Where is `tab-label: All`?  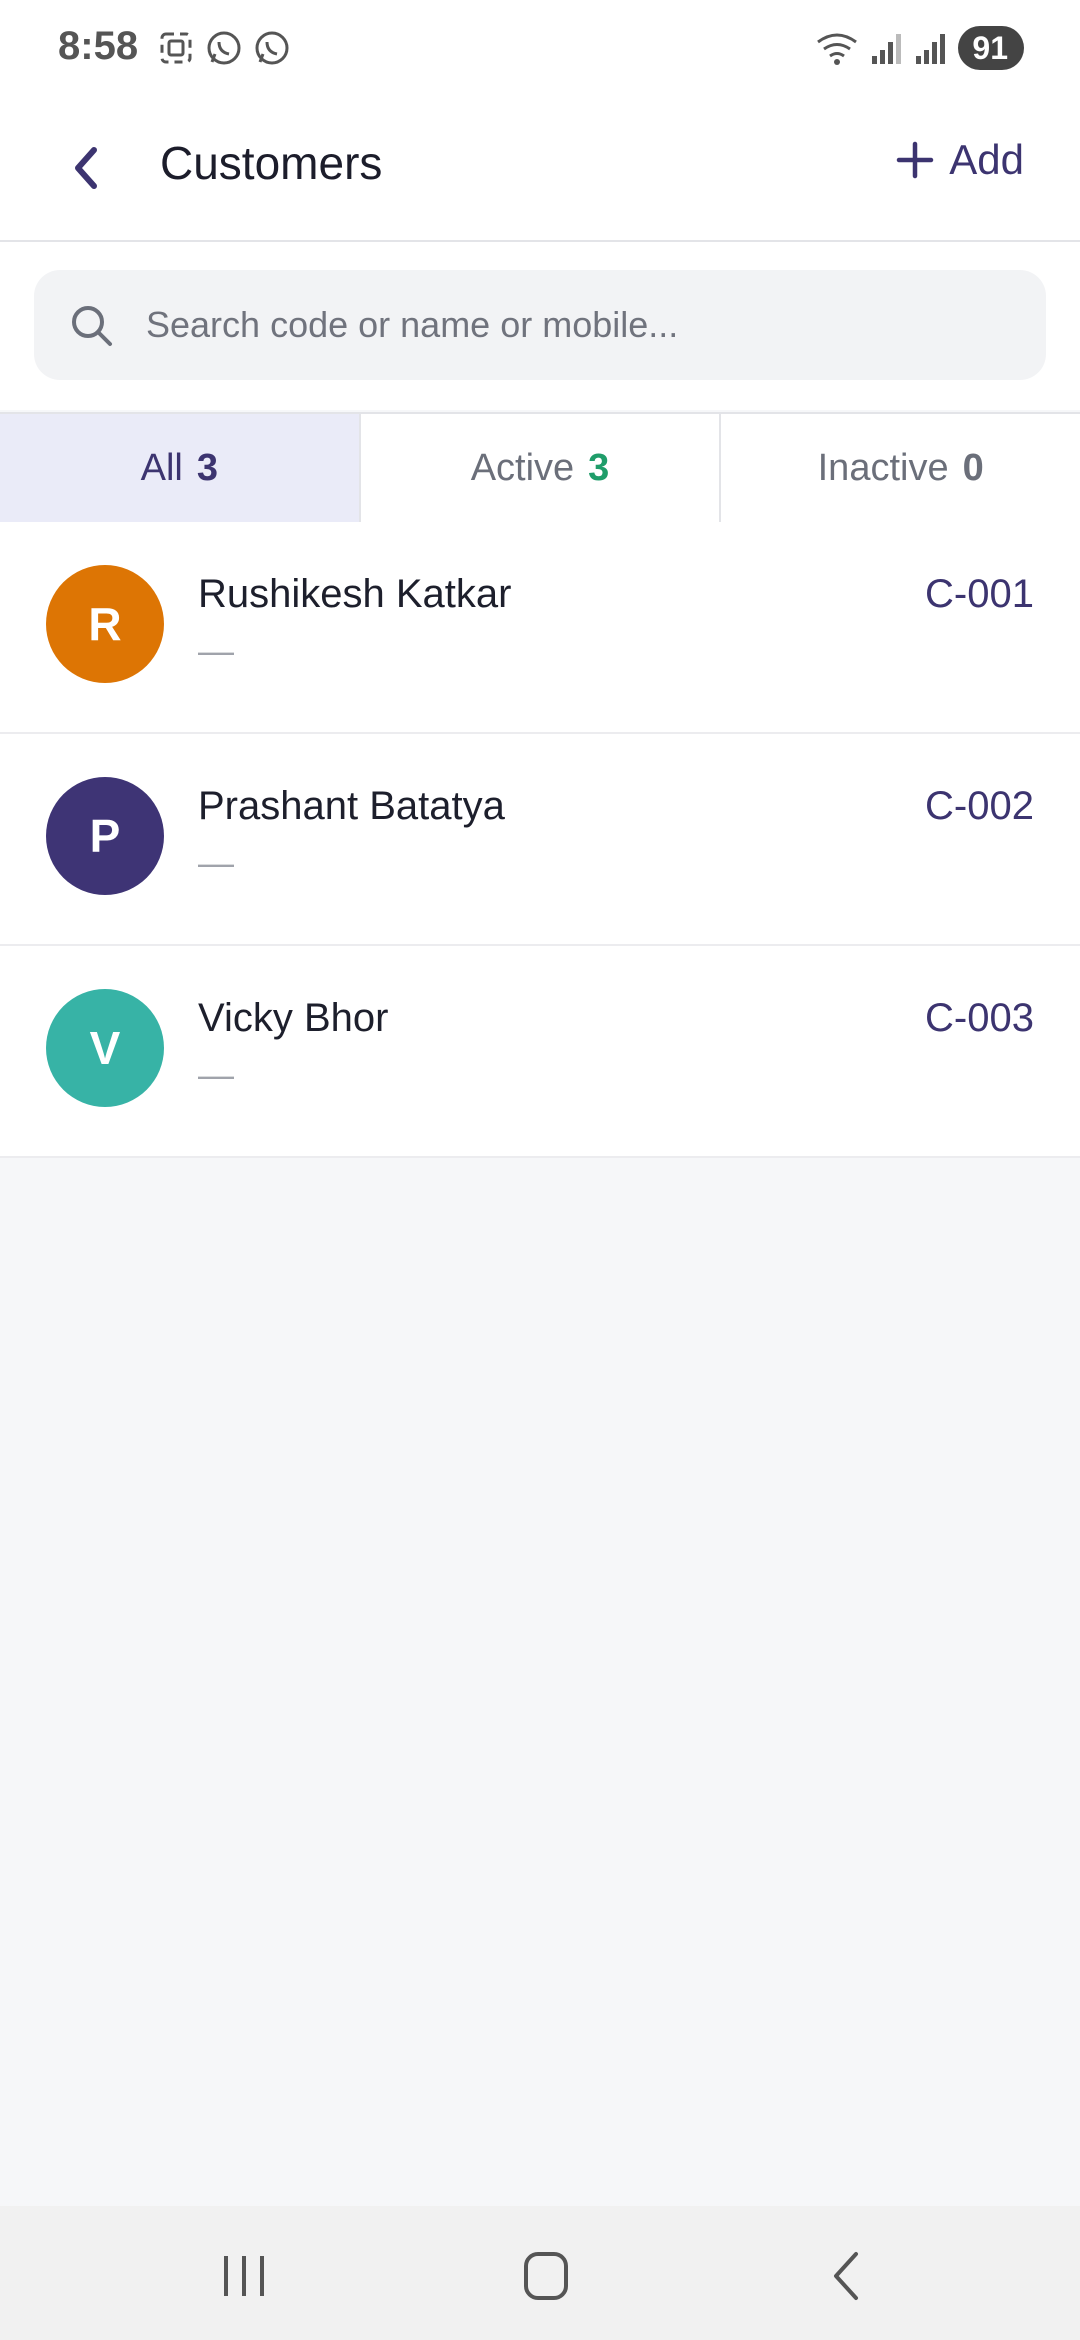
tab-label: All is located at coordinates (161, 467).